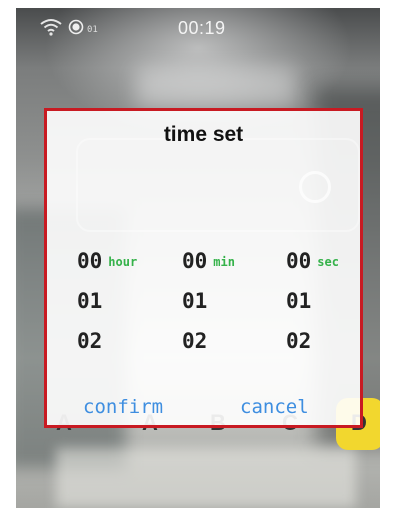 The height and width of the screenshot is (517, 397). I want to click on status-bar: 01 00:19, so click(198, 28).